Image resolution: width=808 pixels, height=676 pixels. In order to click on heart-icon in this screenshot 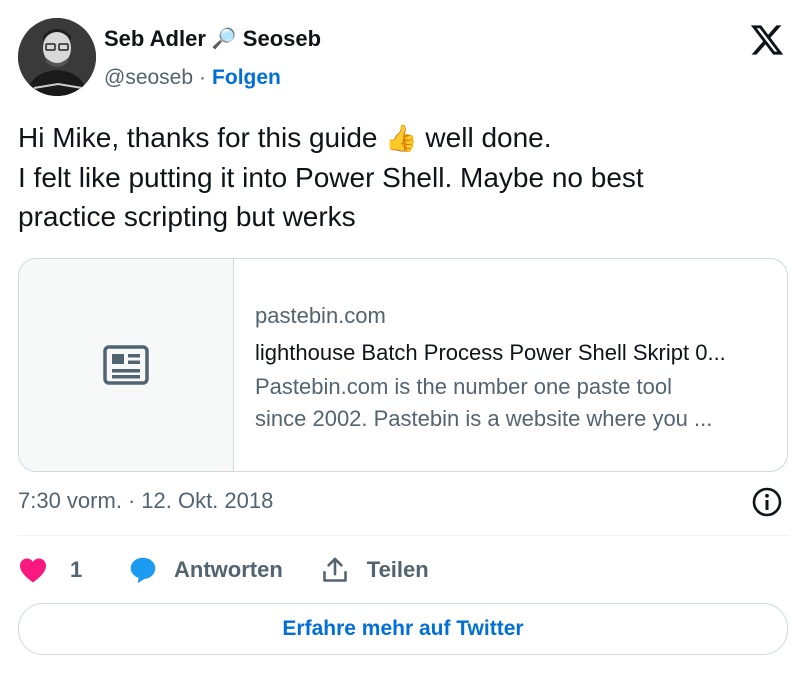, I will do `click(33, 570)`.